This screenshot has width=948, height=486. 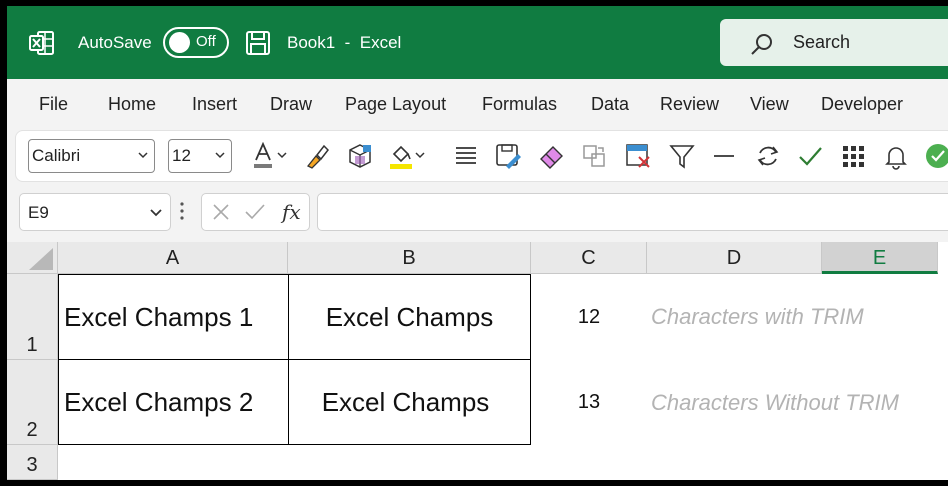 What do you see at coordinates (182, 211) in the screenshot?
I see `more-options-icon` at bounding box center [182, 211].